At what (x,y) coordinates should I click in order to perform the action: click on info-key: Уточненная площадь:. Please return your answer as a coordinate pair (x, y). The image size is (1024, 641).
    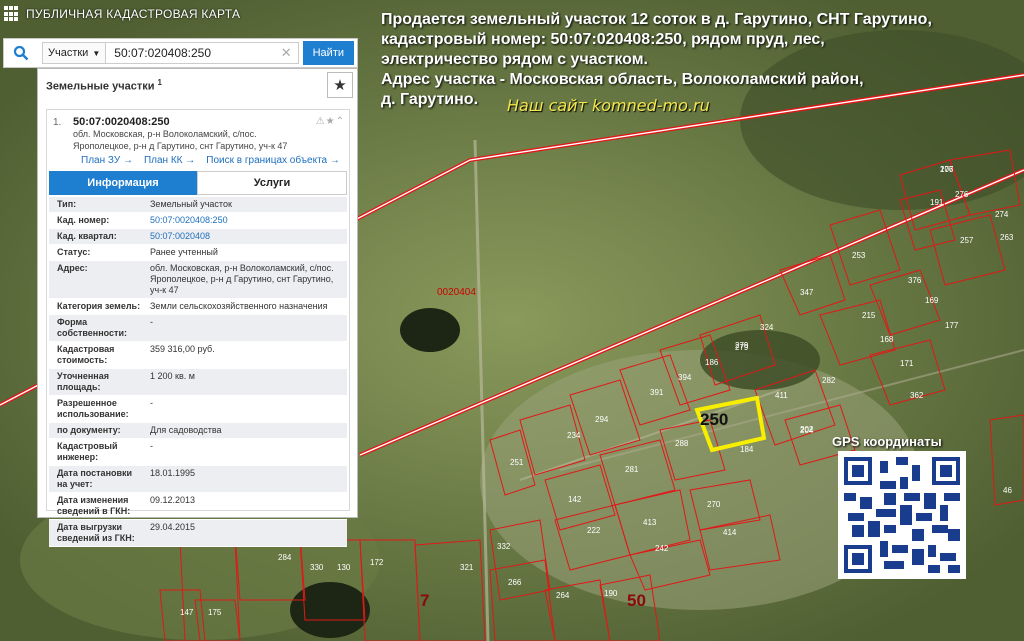
    Looking at the image, I should click on (83, 381).